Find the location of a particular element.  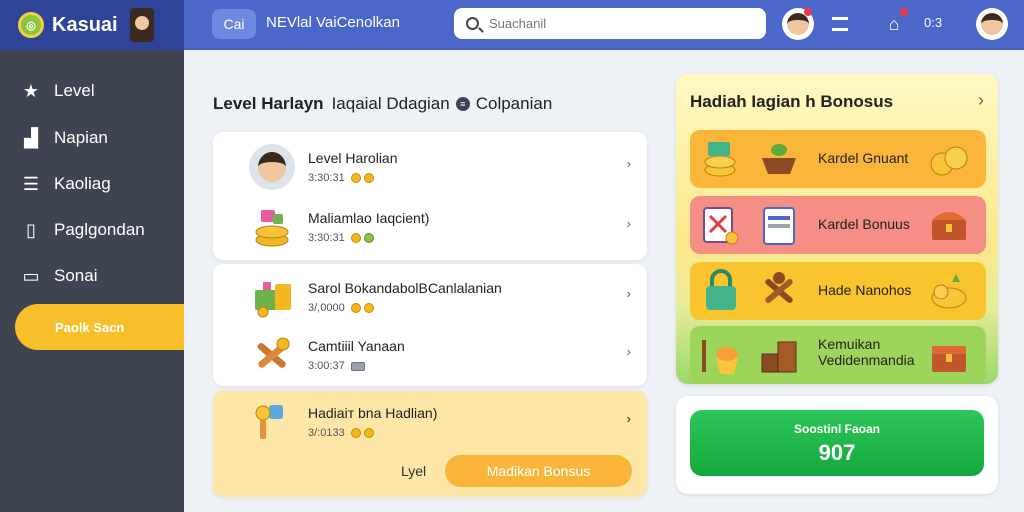

list-item-meta: 3:30:31 is located at coordinates (341, 238).